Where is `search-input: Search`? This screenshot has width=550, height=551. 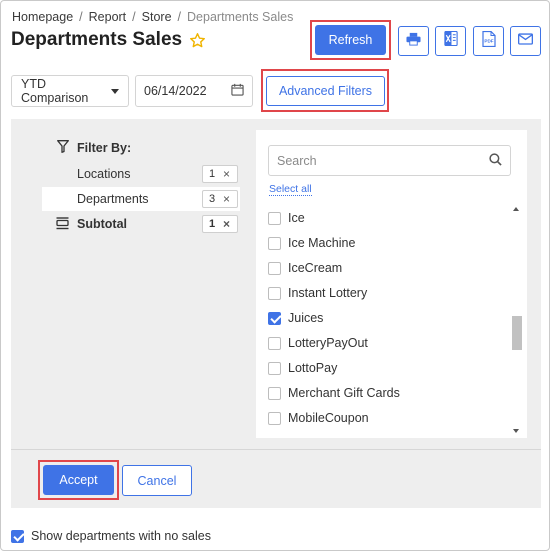
search-input: Search is located at coordinates (389, 160).